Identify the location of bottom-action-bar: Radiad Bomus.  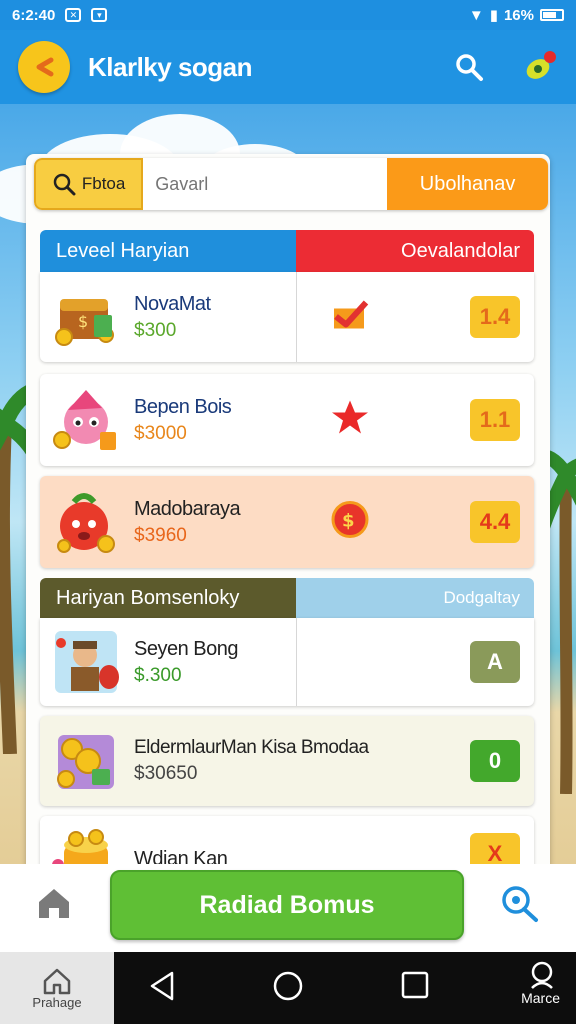
(288, 908).